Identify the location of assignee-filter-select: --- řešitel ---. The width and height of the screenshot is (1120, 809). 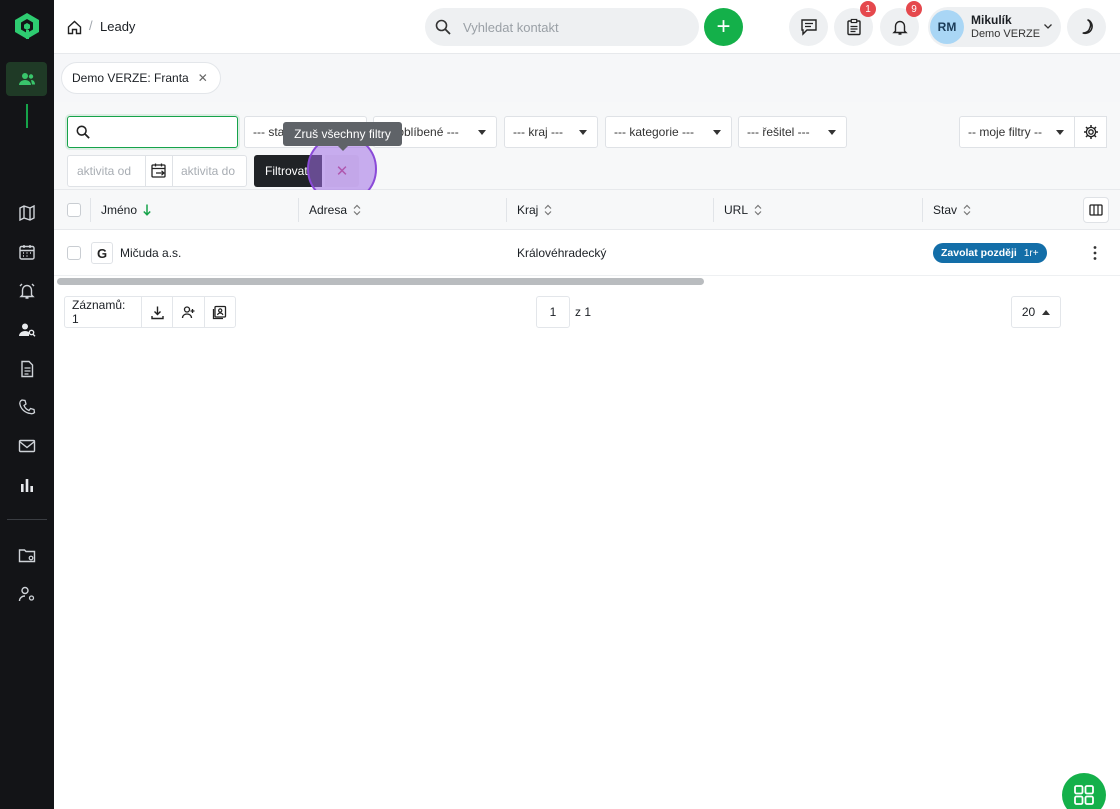
(792, 132).